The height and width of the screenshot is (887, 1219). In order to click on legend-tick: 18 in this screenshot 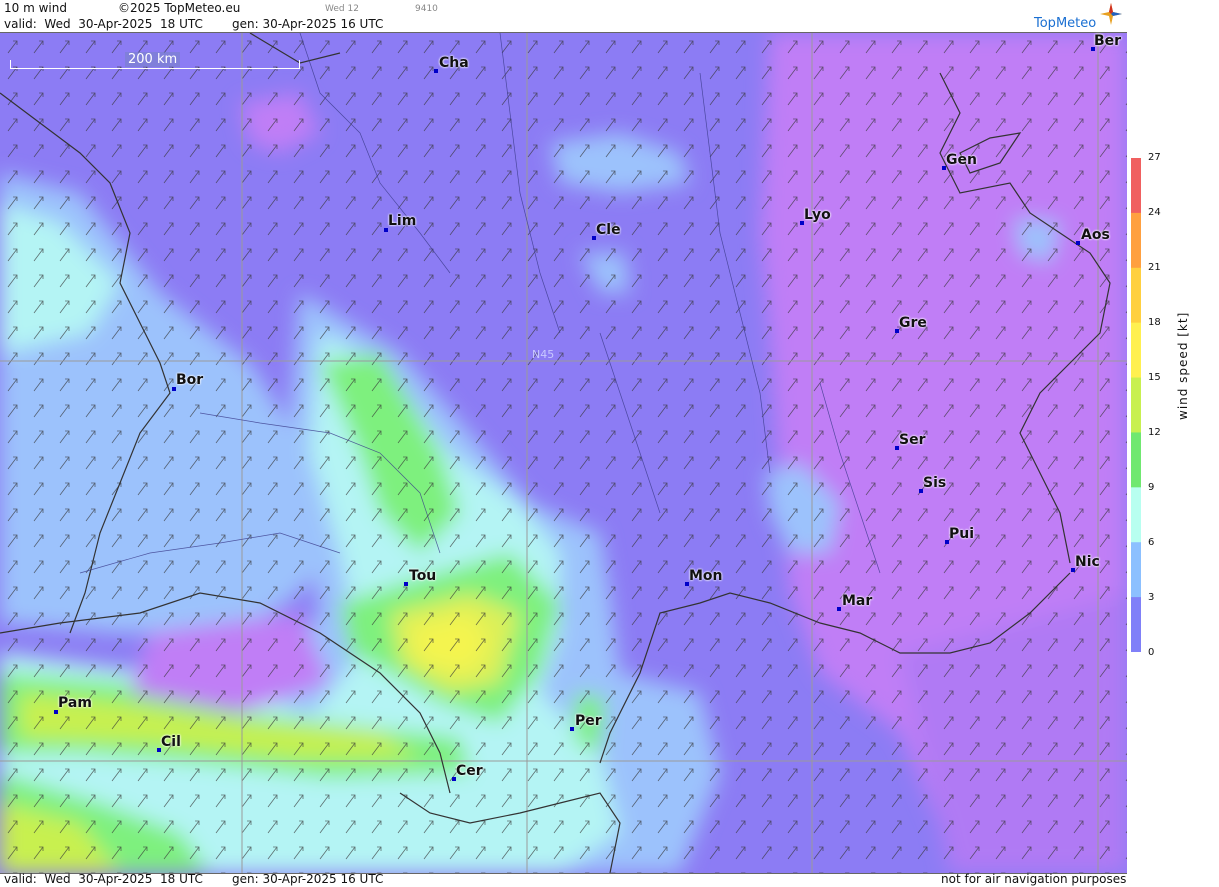, I will do `click(1154, 322)`.